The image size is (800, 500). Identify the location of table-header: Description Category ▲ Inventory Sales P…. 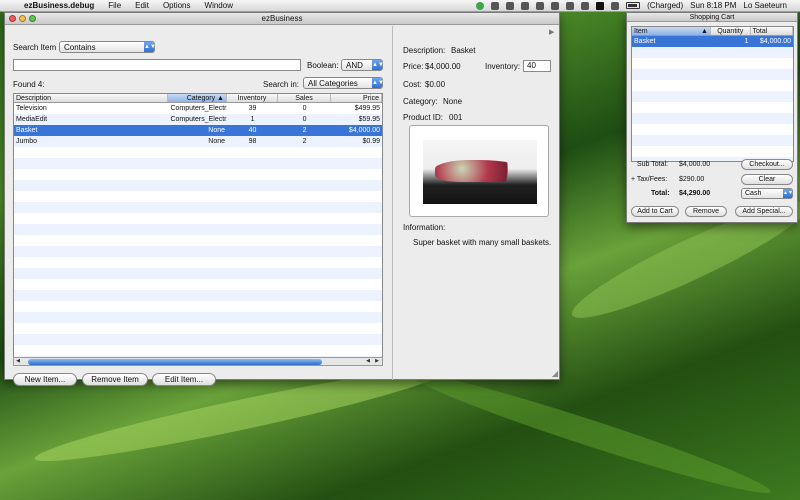
(198, 98).